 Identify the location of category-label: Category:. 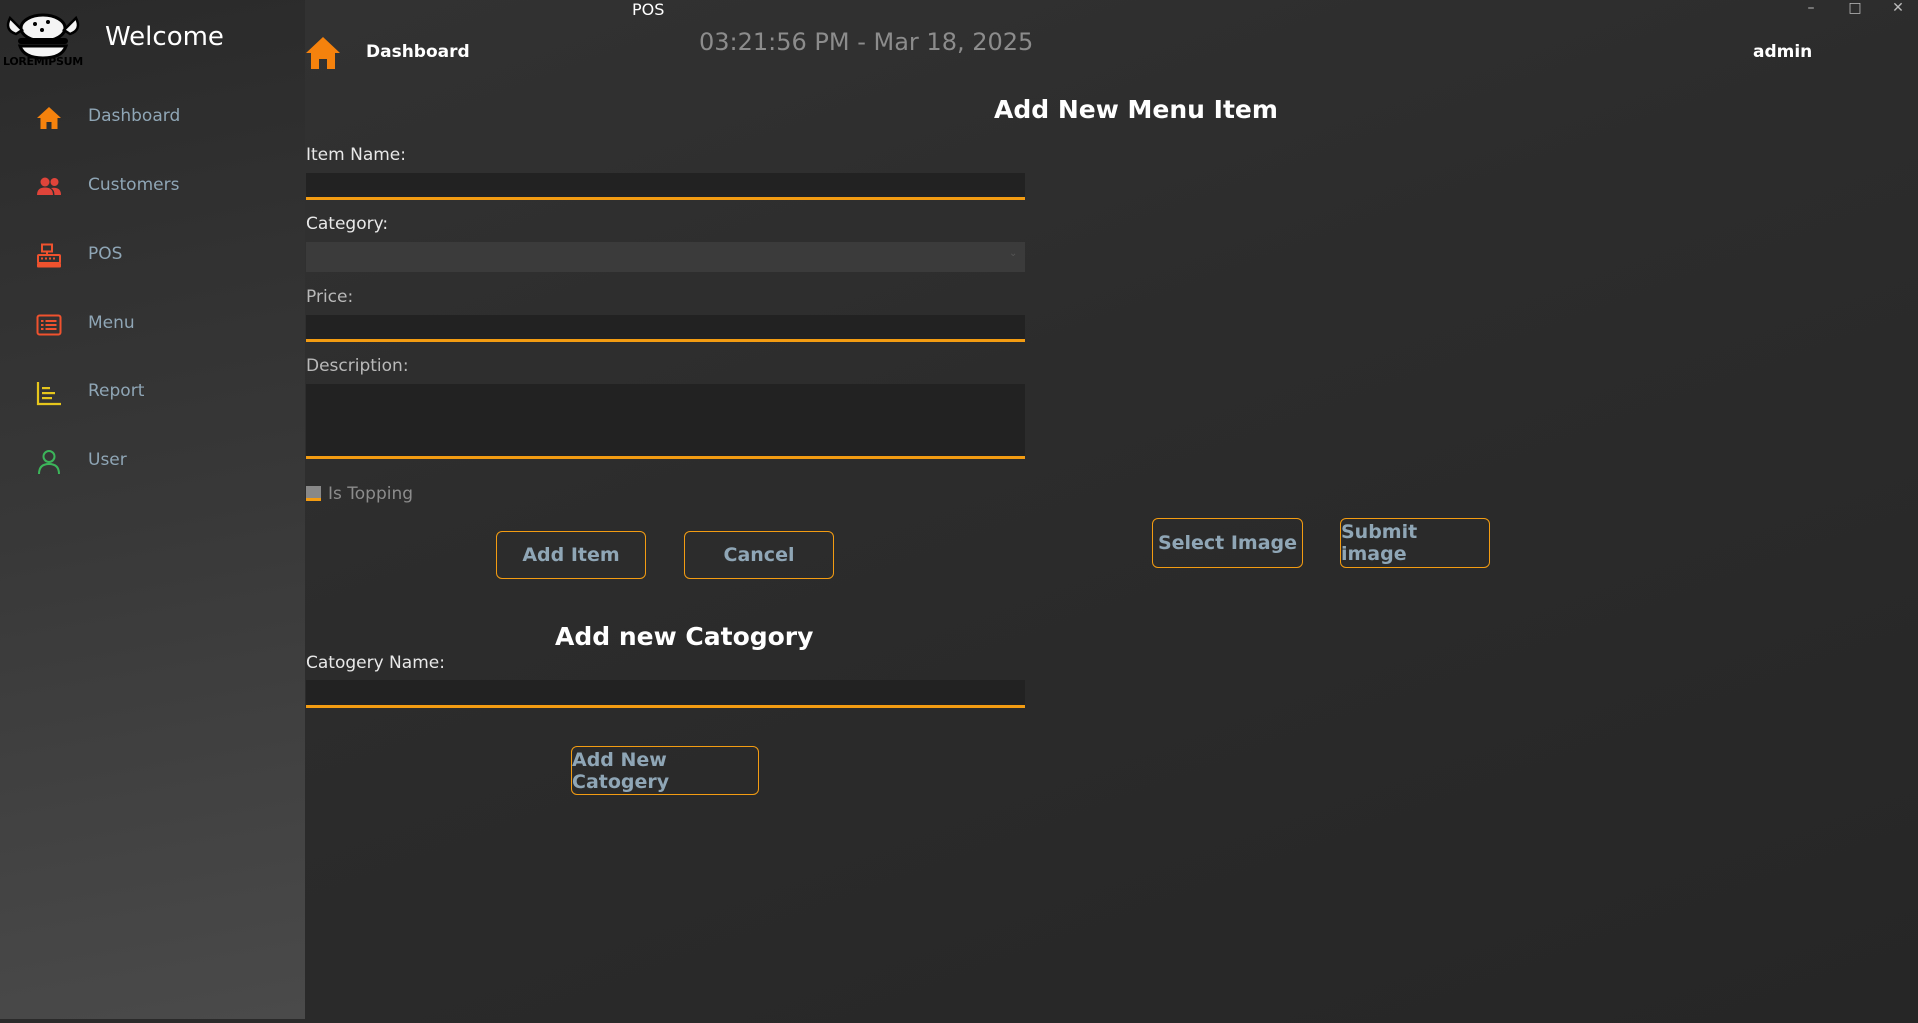
(347, 224).